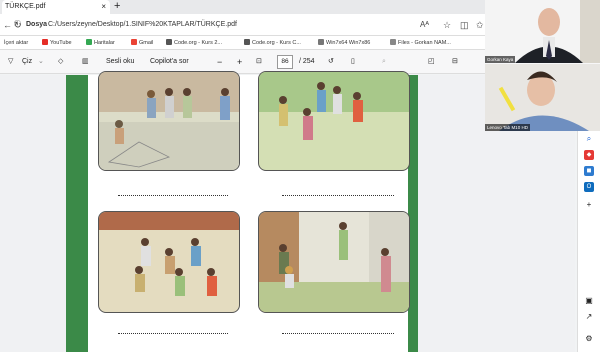 Image resolution: width=600 pixels, height=352 pixels. Describe the element at coordinates (17, 25) in the screenshot. I see `info-icon: ⓘ` at that location.